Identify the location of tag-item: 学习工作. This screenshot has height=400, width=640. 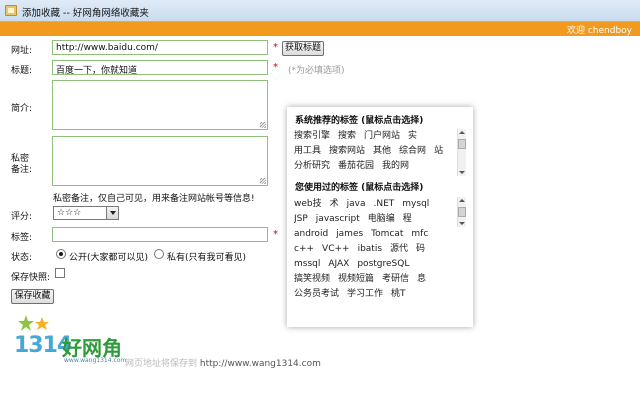
(365, 294).